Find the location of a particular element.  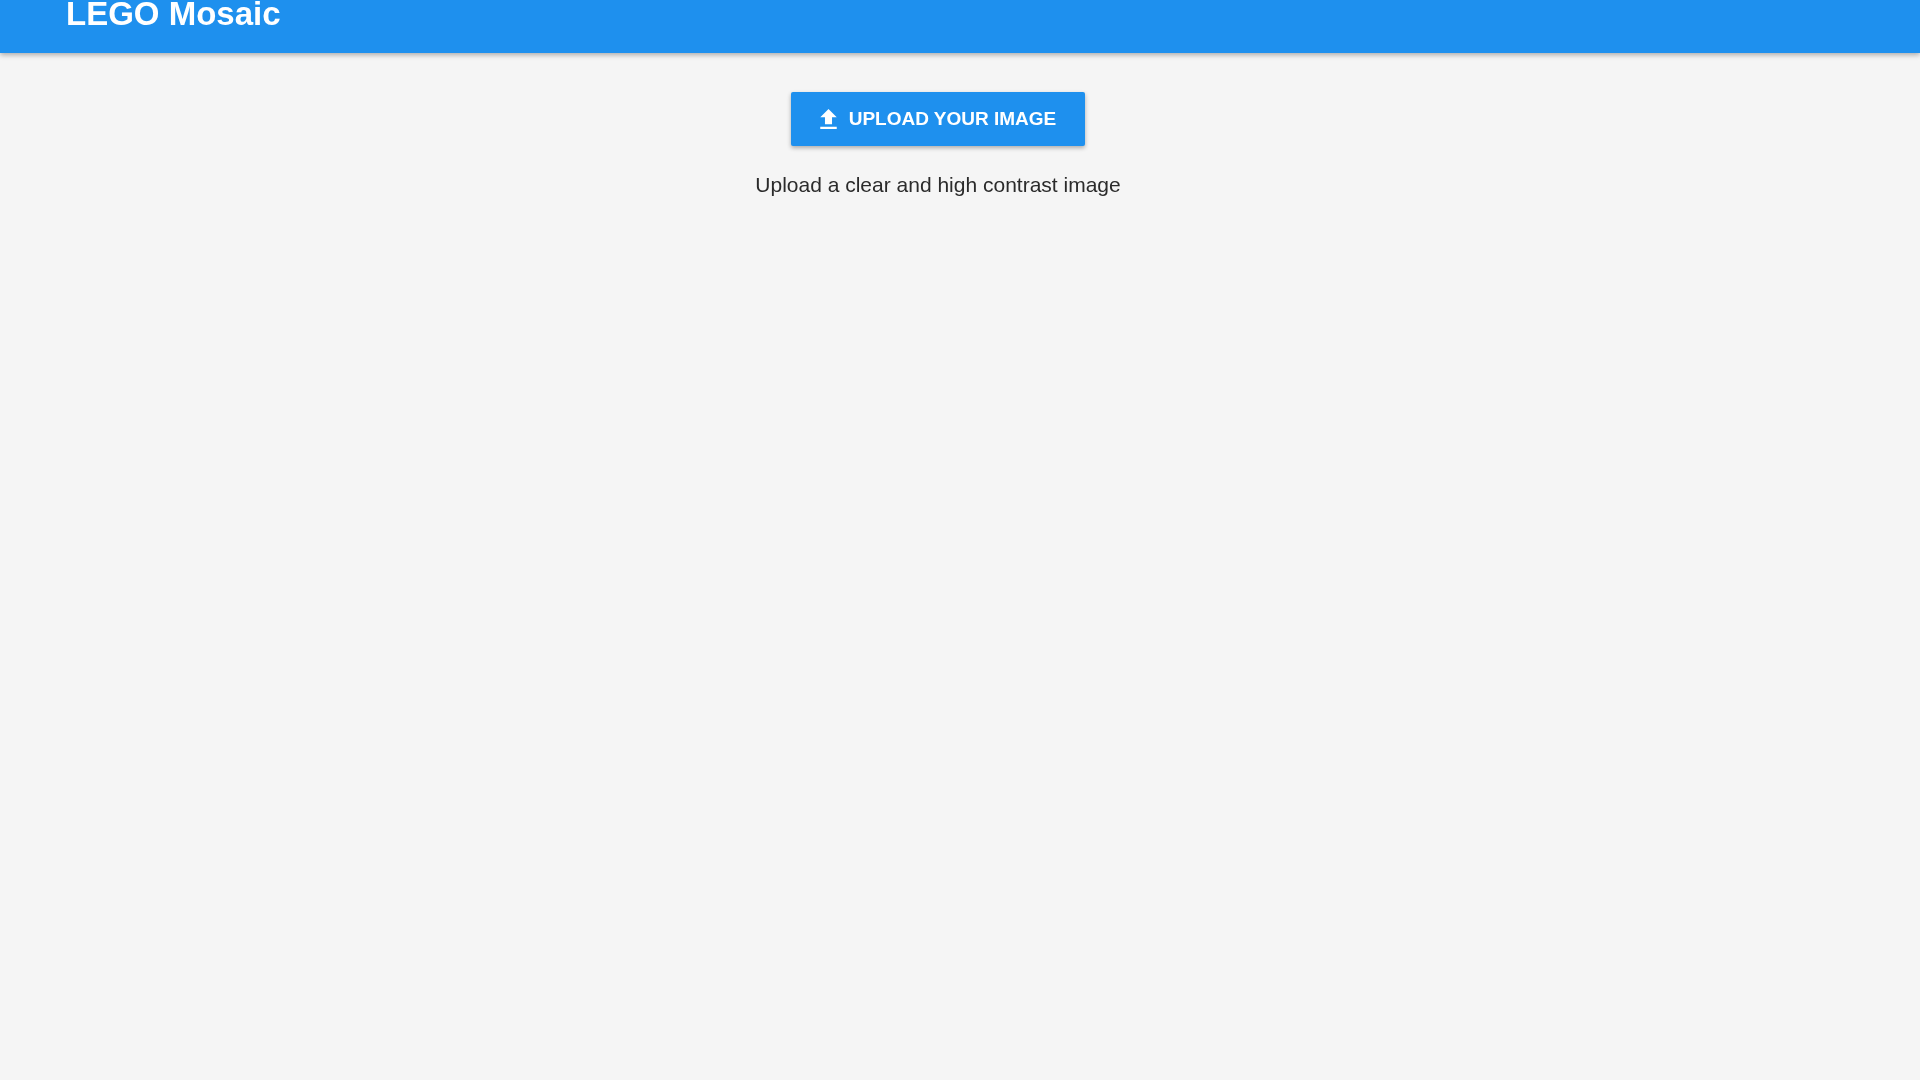

upload-icon is located at coordinates (828, 119).